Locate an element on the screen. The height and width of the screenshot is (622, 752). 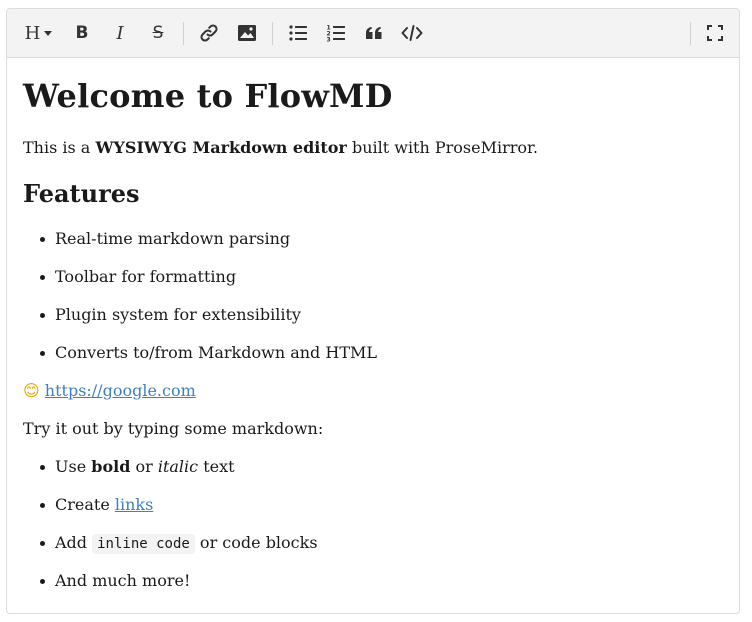
strikethrough-button: S is located at coordinates (158, 33).